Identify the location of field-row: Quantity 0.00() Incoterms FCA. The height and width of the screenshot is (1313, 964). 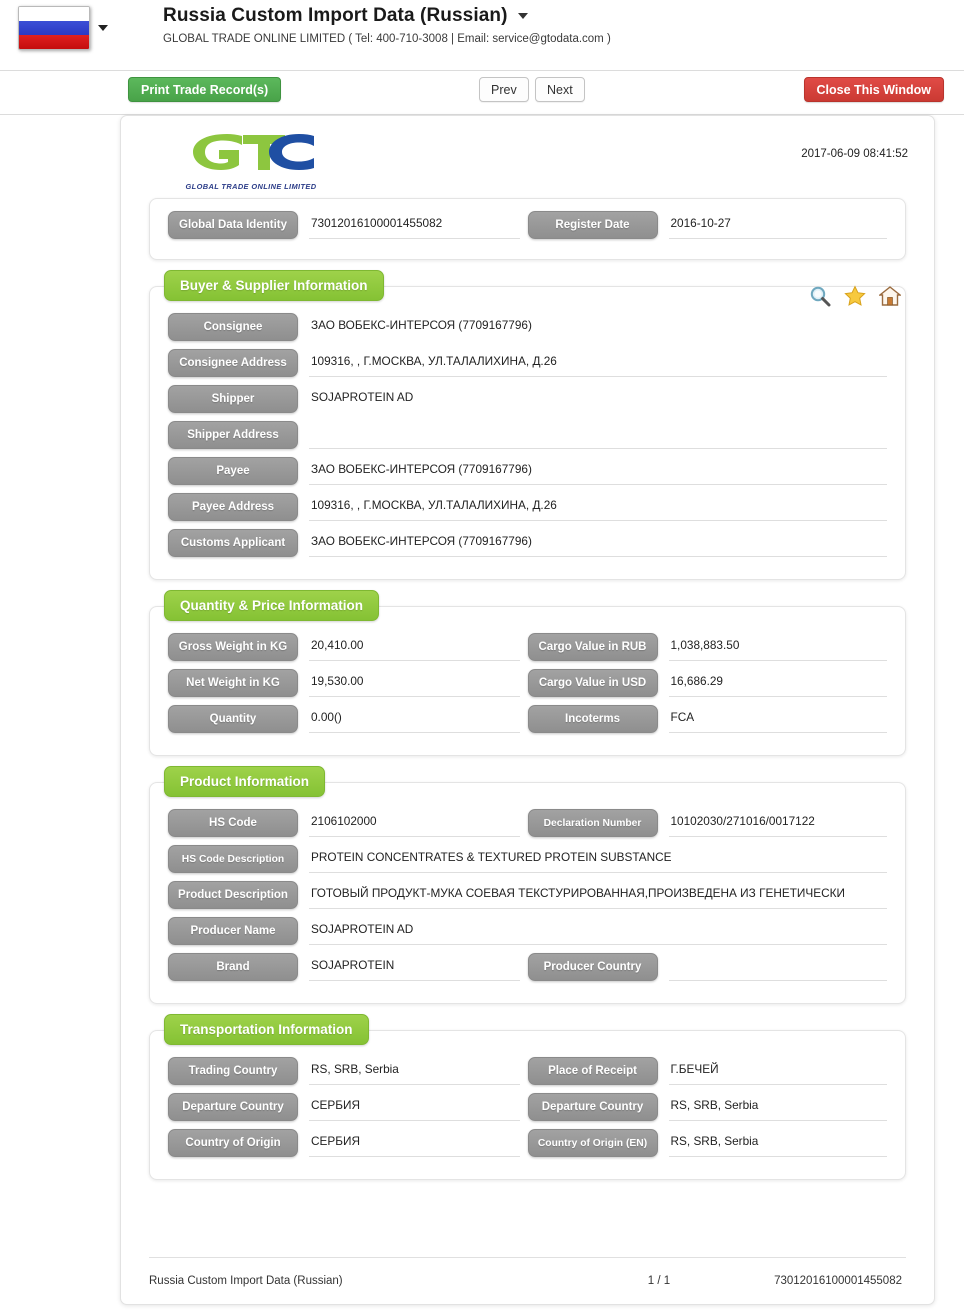
(527, 719).